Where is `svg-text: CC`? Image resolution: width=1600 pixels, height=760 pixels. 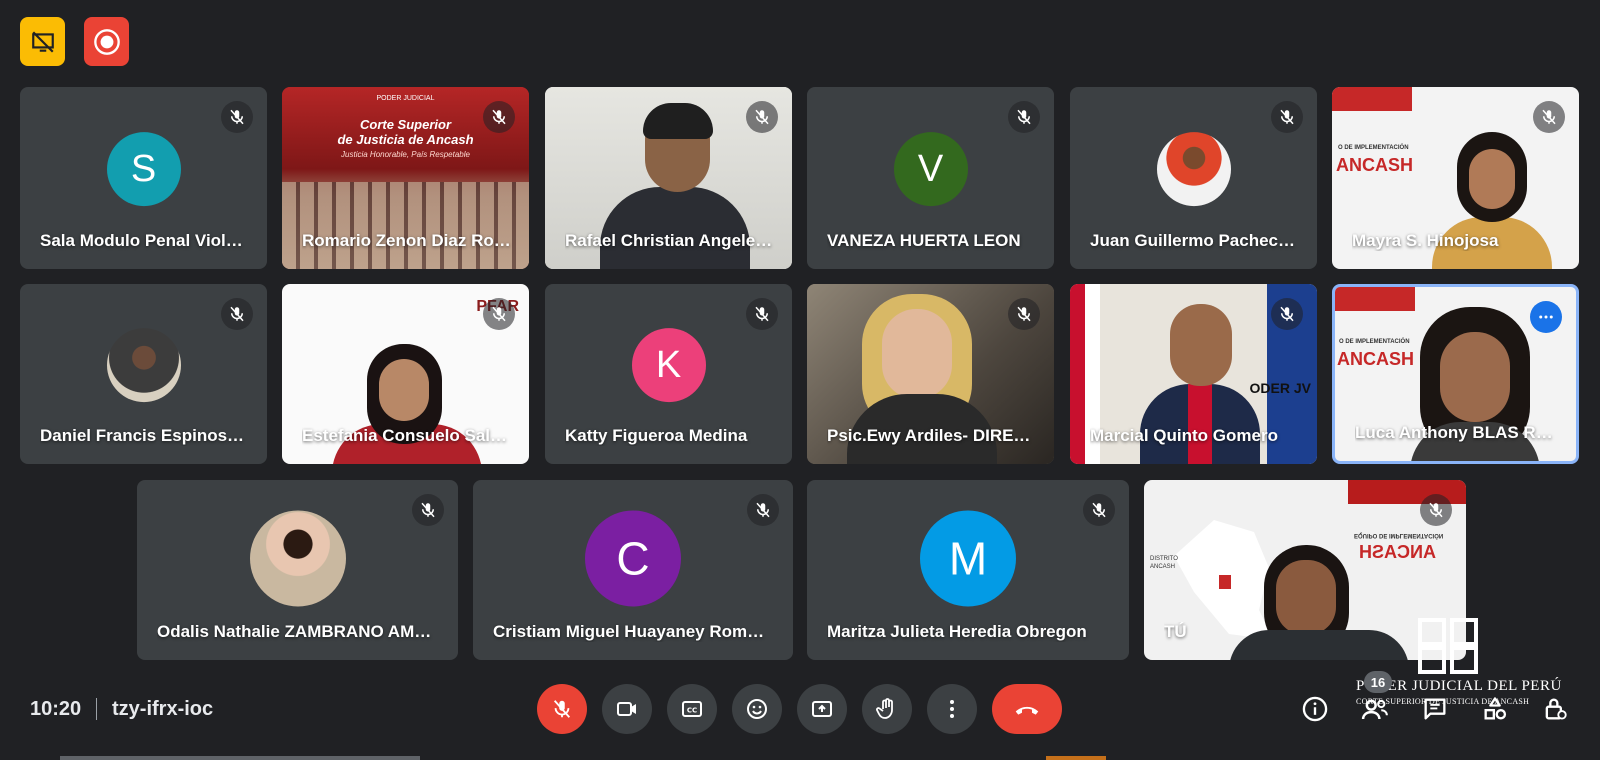 svg-text: CC is located at coordinates (692, 711).